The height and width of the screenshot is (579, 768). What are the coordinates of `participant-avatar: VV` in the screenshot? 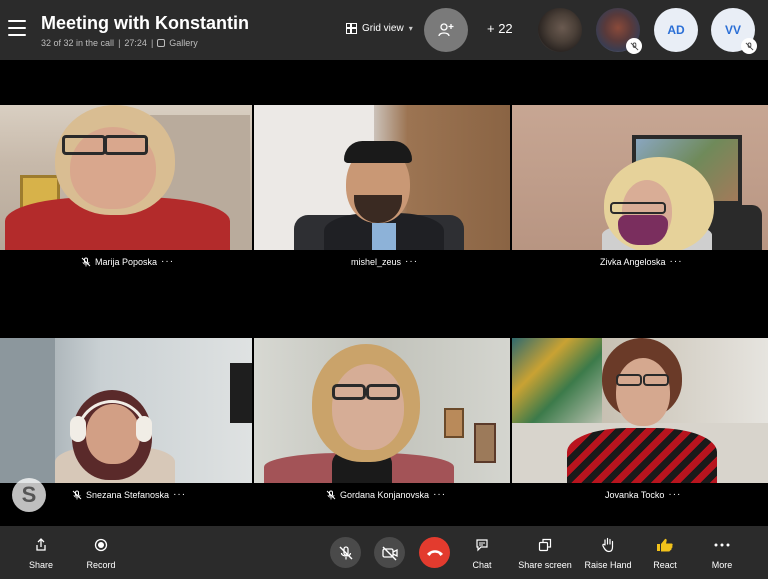 It's located at (734, 31).